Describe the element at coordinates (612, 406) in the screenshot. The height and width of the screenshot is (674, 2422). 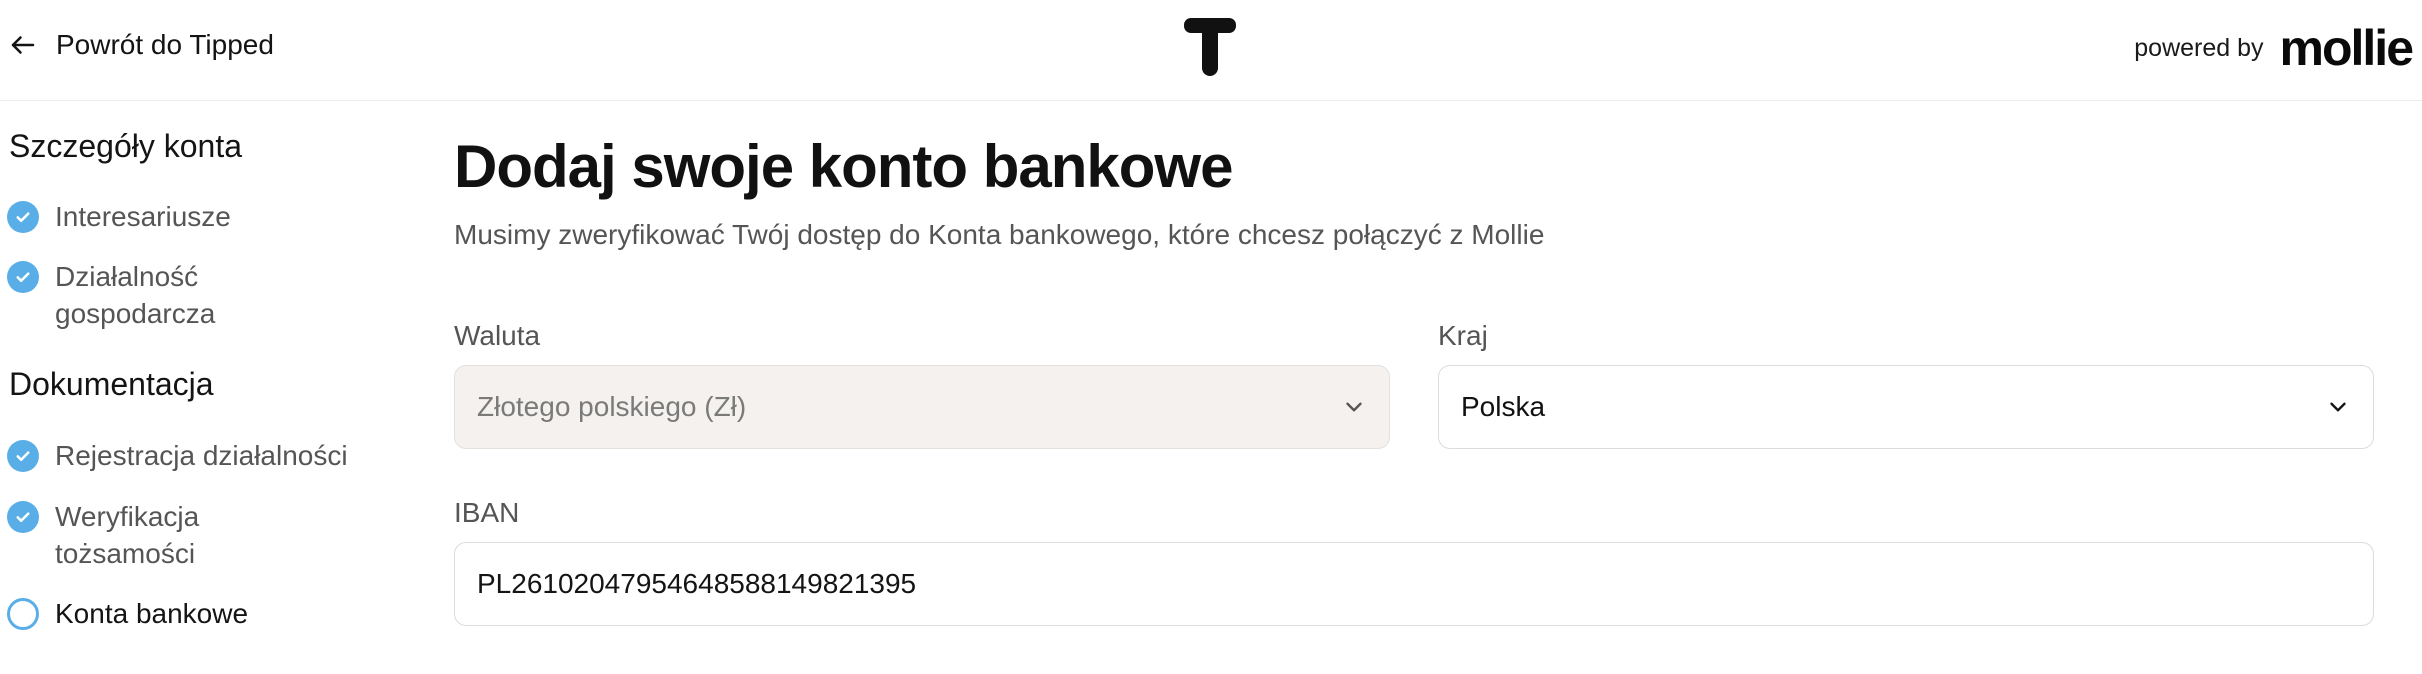
I see `currency-value: Złotego polskiego (Zł)` at that location.